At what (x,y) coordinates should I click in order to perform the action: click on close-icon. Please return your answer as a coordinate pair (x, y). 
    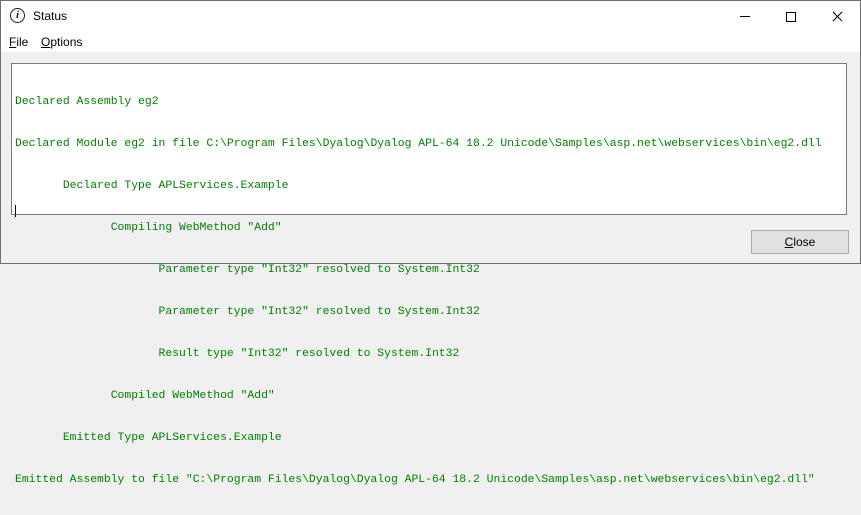
    Looking at the image, I should click on (837, 16).